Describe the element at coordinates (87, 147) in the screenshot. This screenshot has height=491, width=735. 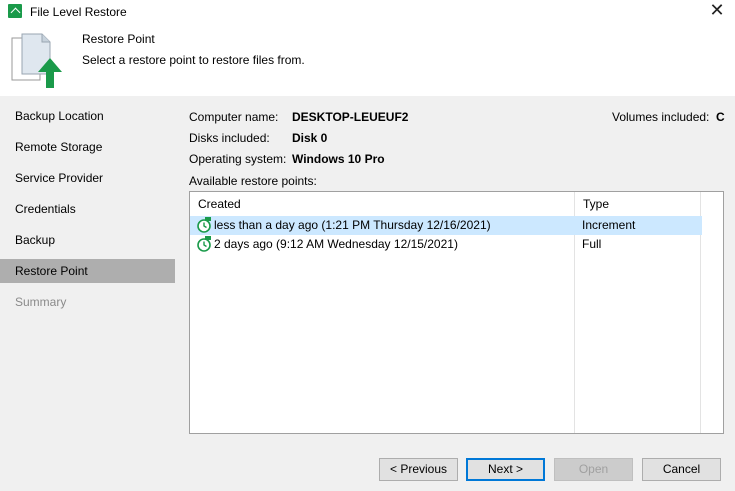
I see `nav-item-remote-storage: Remote Storage` at that location.